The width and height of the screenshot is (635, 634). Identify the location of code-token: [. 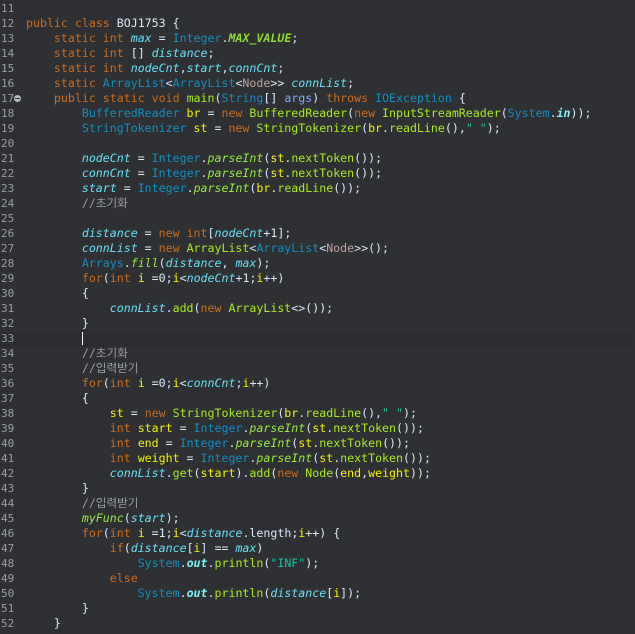
(211, 233).